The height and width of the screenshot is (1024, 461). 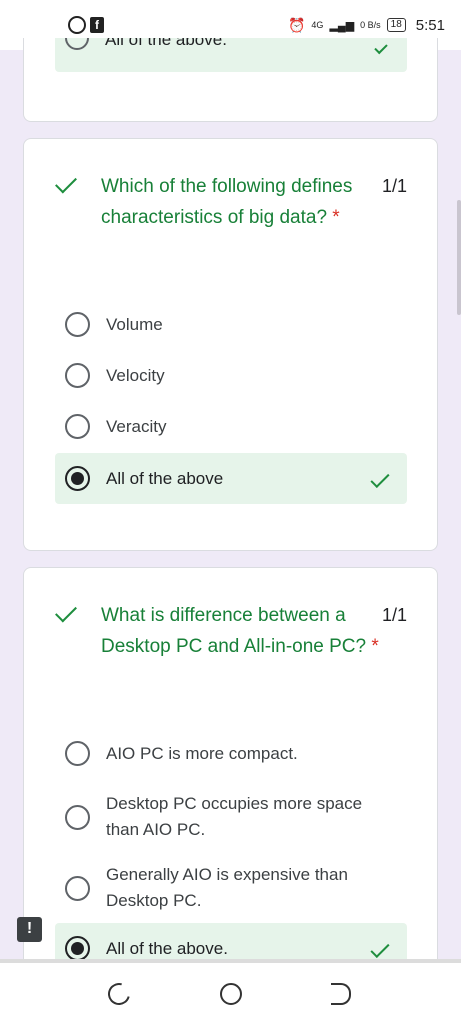 I want to click on scrollbar-thumb, so click(x=459, y=257).